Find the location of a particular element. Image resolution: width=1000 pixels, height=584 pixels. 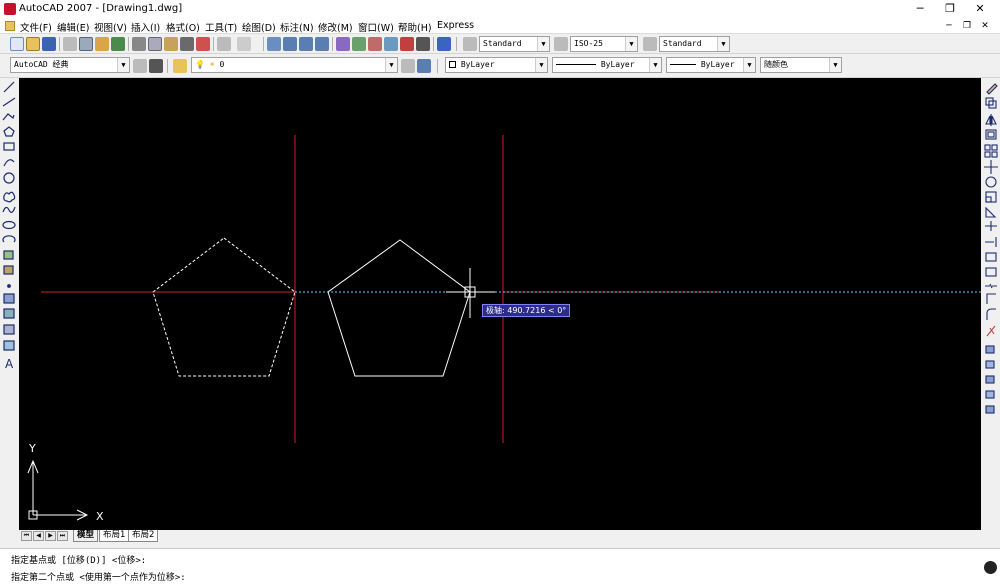

insert-block-icon is located at coordinates (8, 255).